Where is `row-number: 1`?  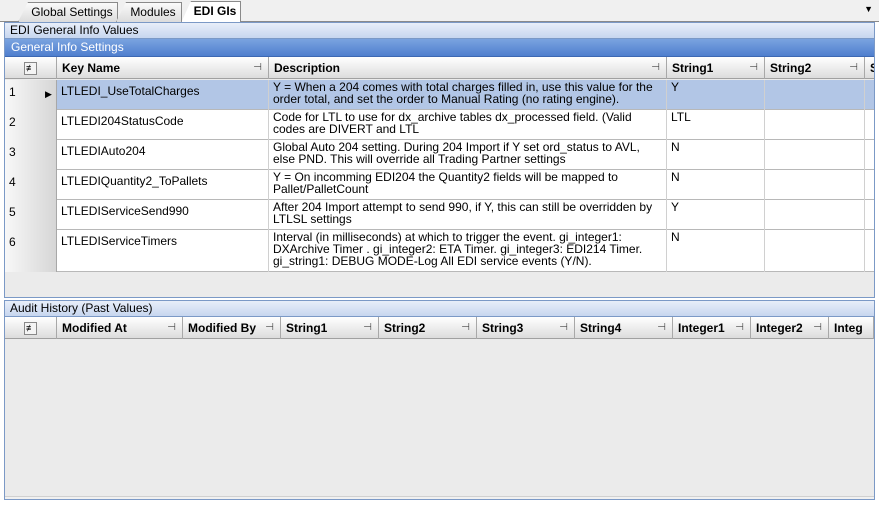 row-number: 1 is located at coordinates (12, 92).